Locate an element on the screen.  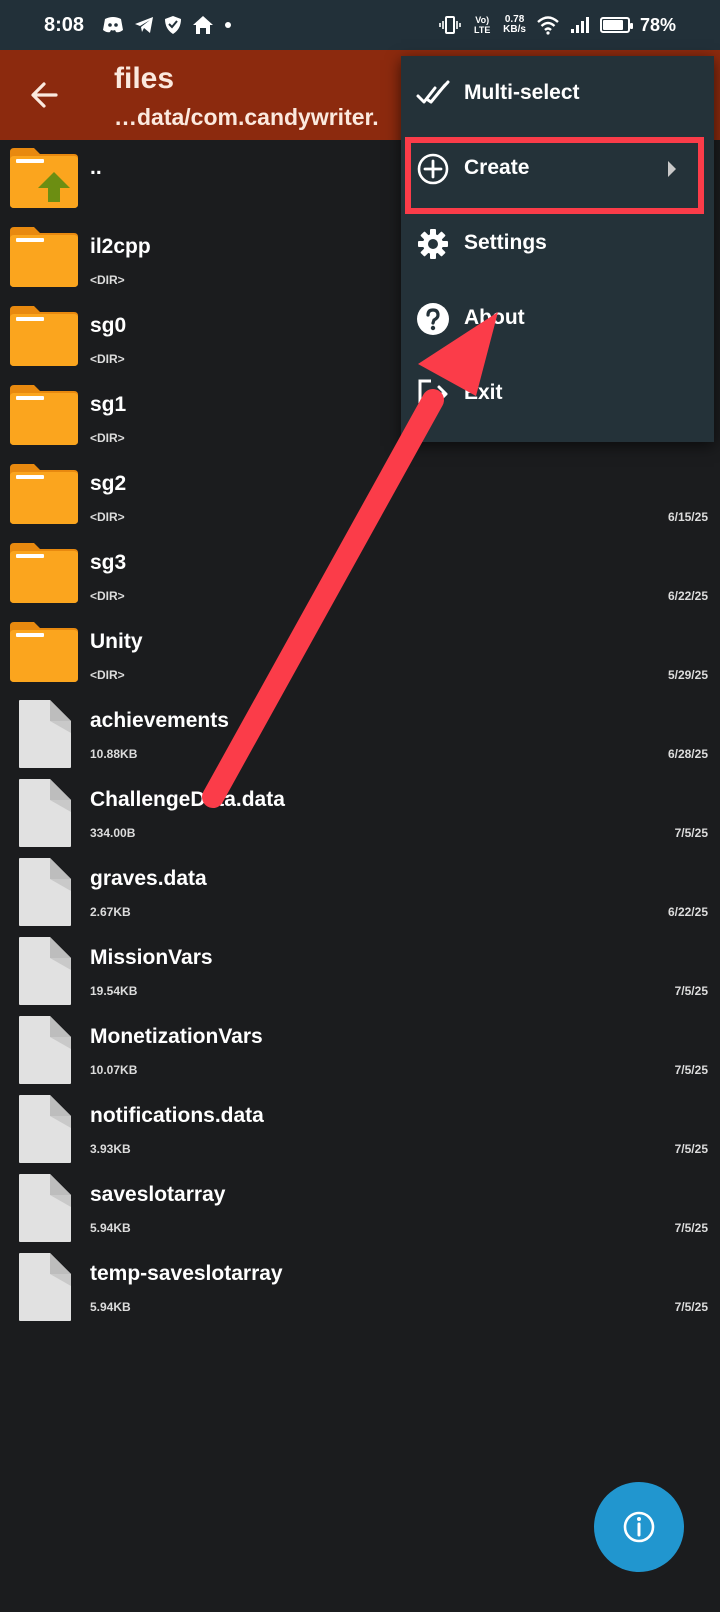
annotation-highlight-box is located at coordinates (554, 175).